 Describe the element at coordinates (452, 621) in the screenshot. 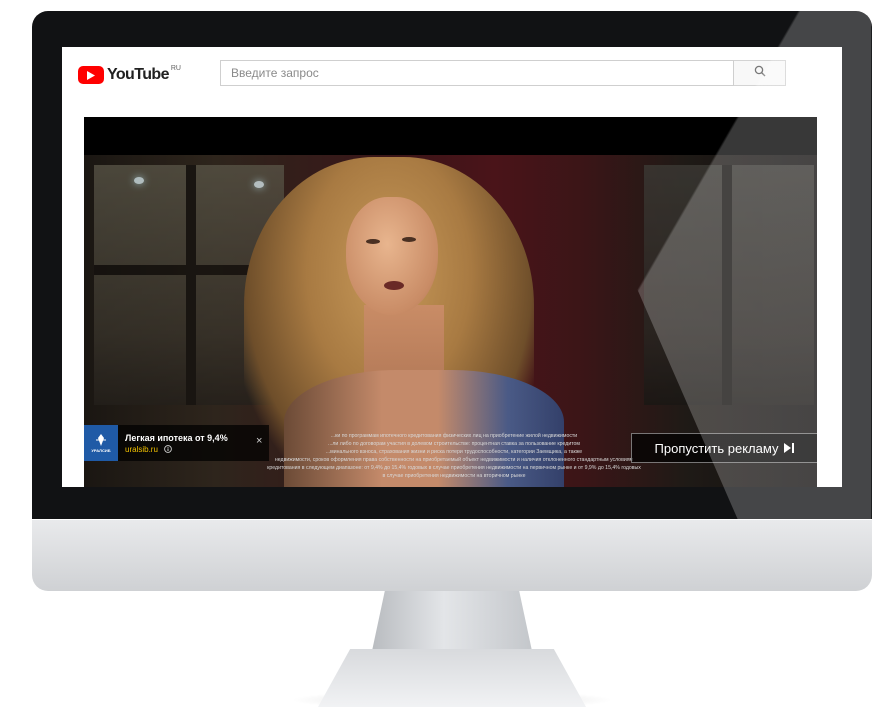

I see `monitor-stand-neck` at that location.